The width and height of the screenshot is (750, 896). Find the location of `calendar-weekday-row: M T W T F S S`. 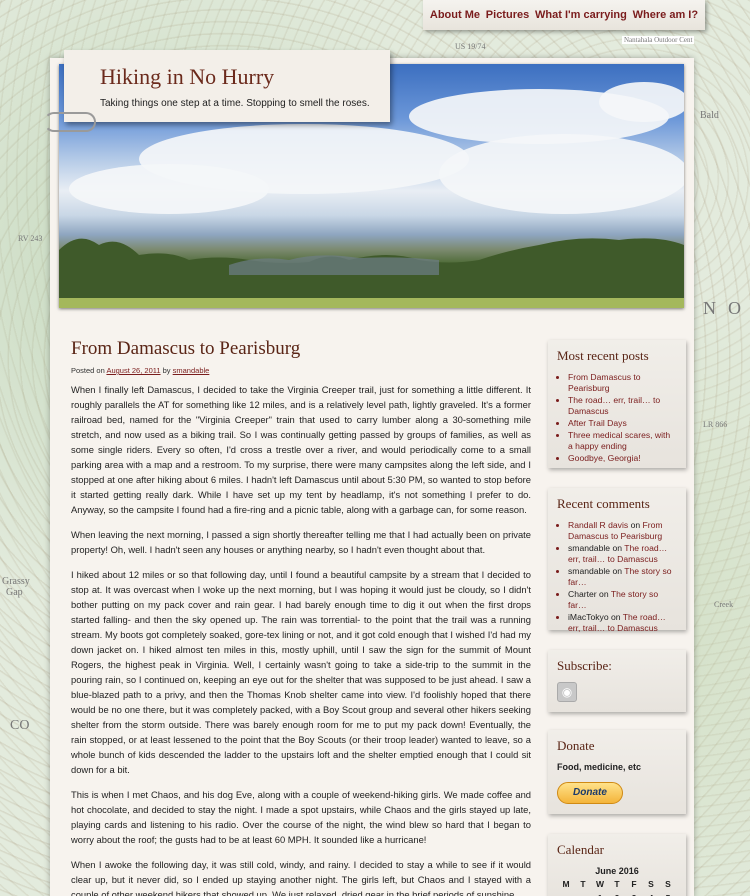

calendar-weekday-row: M T W T F S S is located at coordinates (617, 884).